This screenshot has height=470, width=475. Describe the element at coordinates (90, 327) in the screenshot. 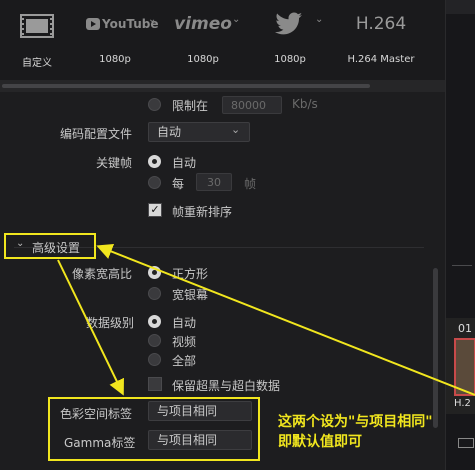

I see `arrow-to-color-tags` at that location.